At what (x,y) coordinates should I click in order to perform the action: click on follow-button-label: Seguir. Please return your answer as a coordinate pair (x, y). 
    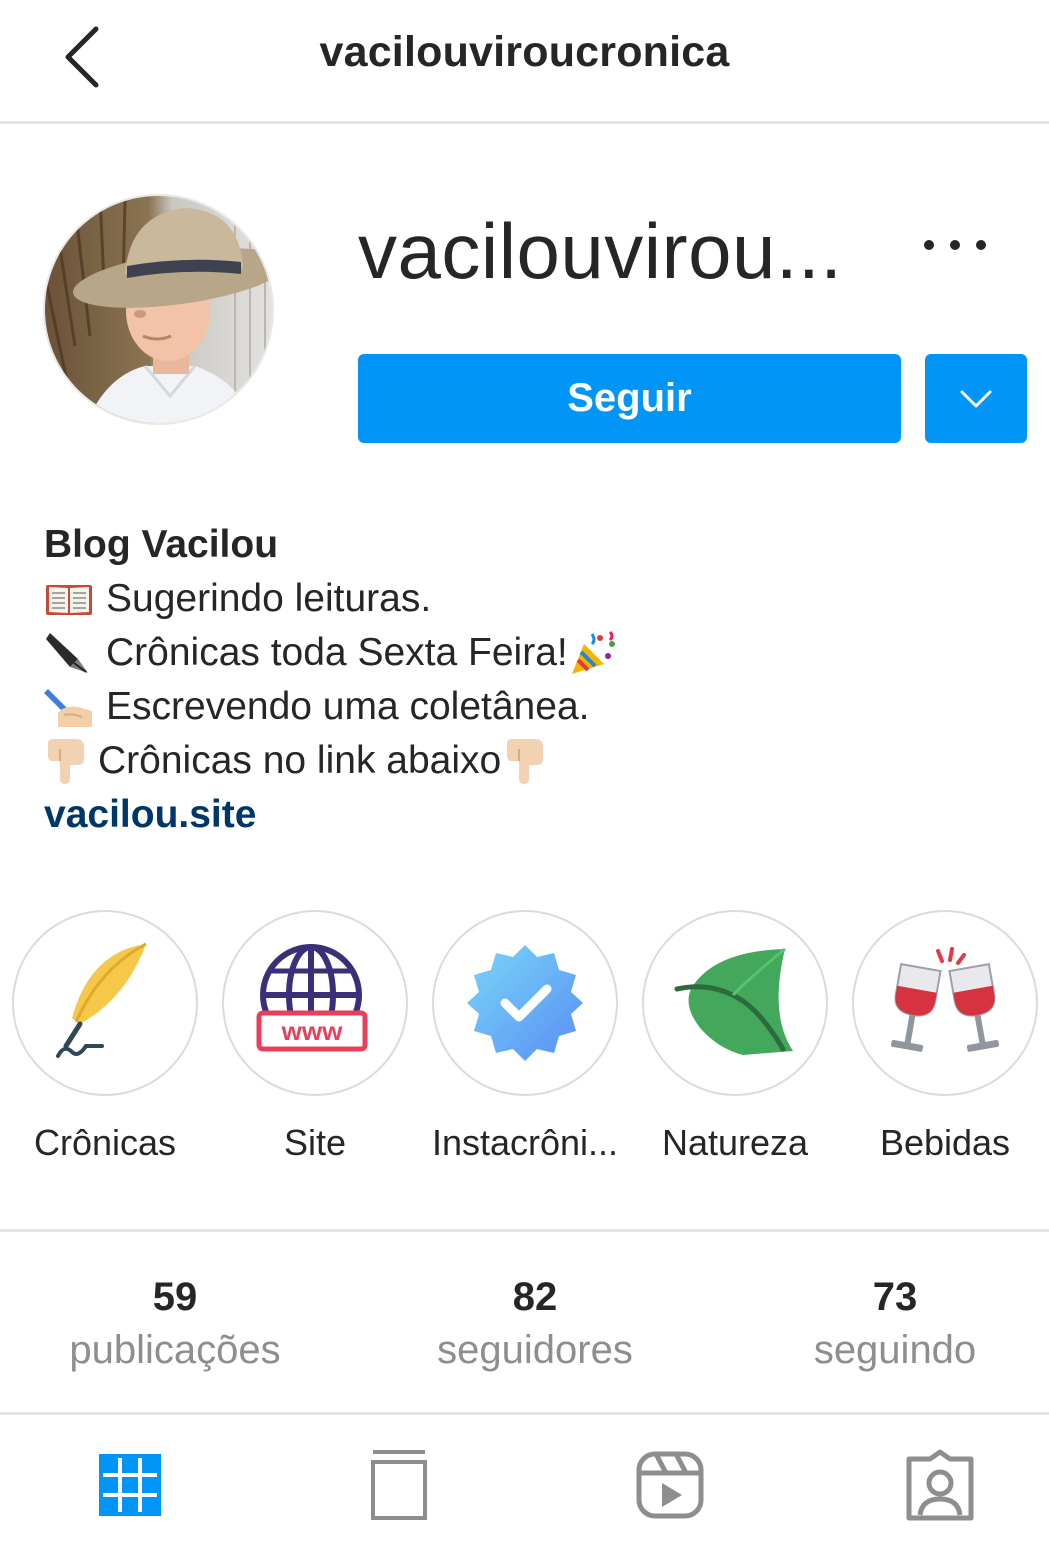
    Looking at the image, I should click on (629, 398).